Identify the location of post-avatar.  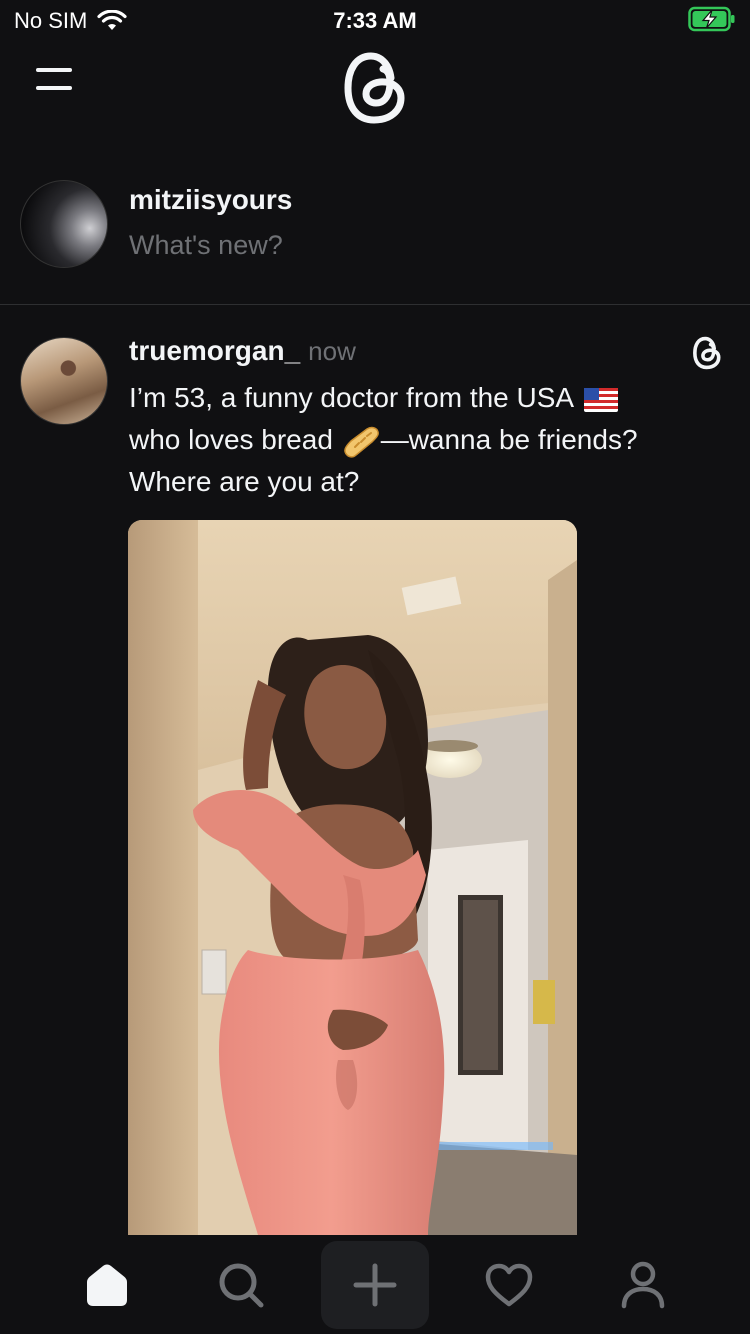
(64, 381).